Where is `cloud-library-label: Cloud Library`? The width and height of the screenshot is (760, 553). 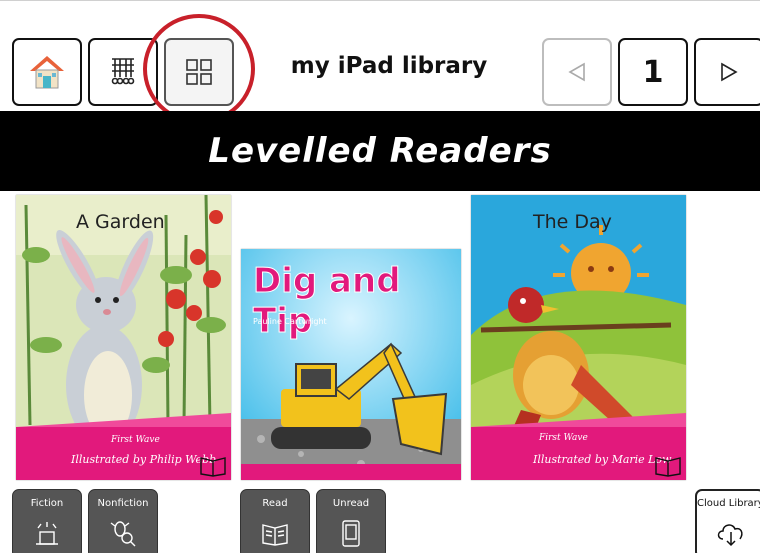
cloud-library-label: Cloud Library is located at coordinates (728, 503).